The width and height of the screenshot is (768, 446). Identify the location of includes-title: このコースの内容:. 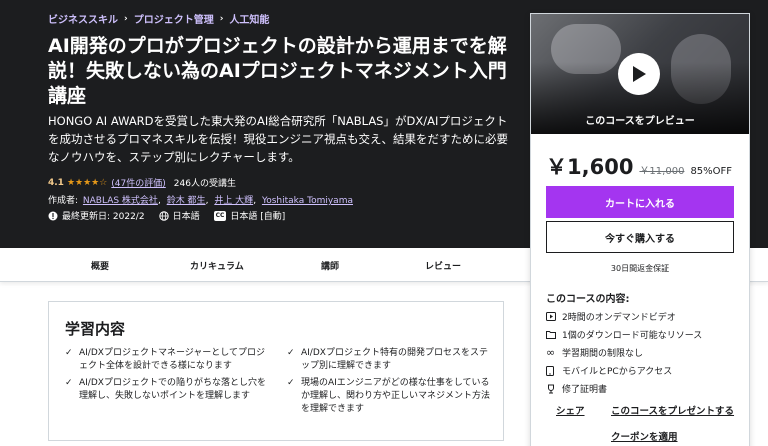
(588, 299).